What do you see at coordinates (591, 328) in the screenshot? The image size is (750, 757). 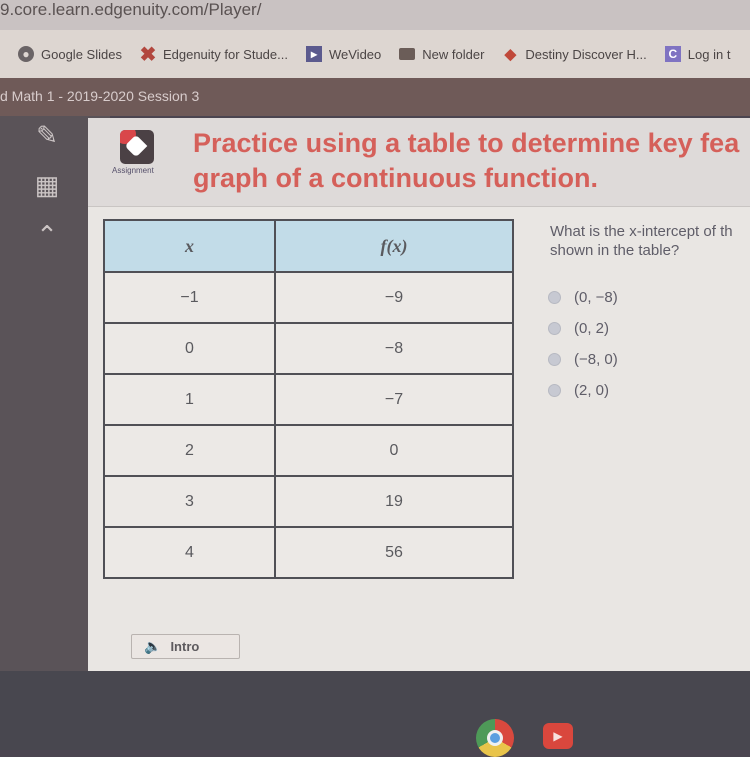 I see `option-label: (0, 2)` at bounding box center [591, 328].